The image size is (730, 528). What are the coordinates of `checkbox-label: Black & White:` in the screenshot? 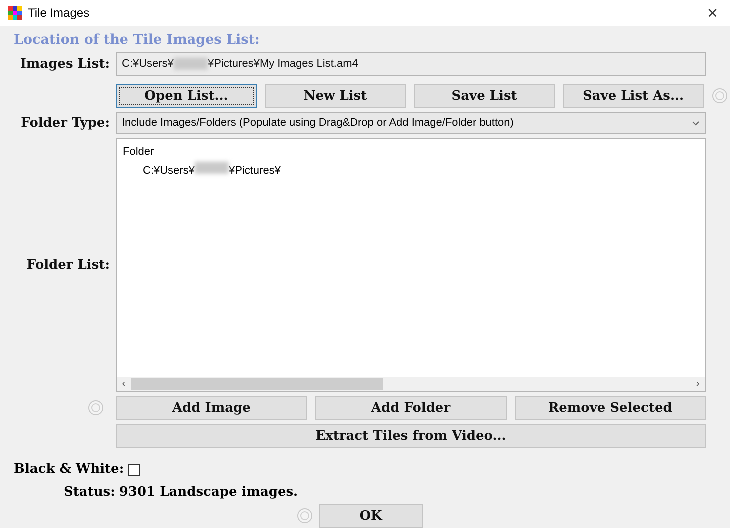 It's located at (69, 469).